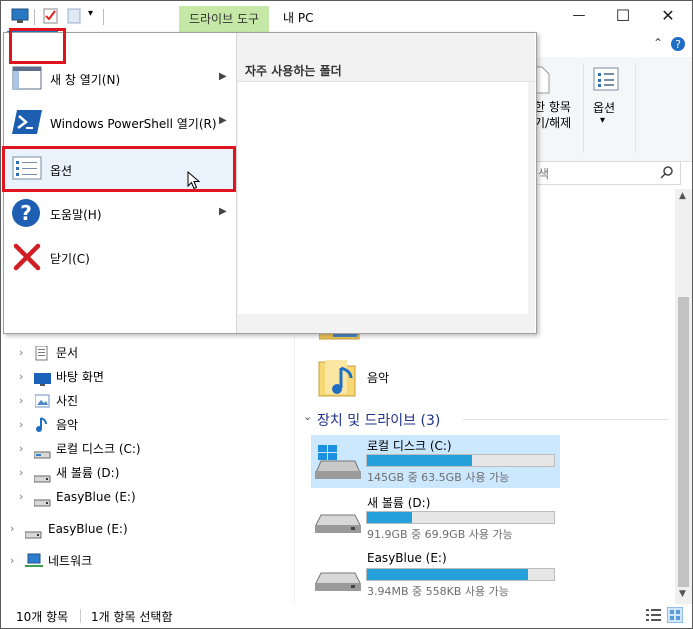  What do you see at coordinates (409, 446) in the screenshot?
I see `drive-c-name: 로컬 디스크 (C:)` at bounding box center [409, 446].